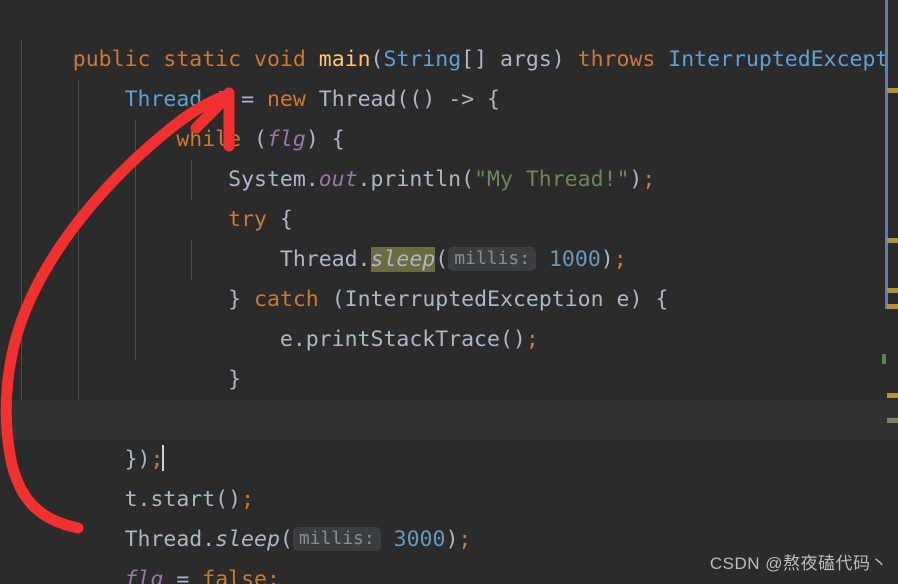  Describe the element at coordinates (886, 154) in the screenshot. I see `code-block-indicator` at that location.